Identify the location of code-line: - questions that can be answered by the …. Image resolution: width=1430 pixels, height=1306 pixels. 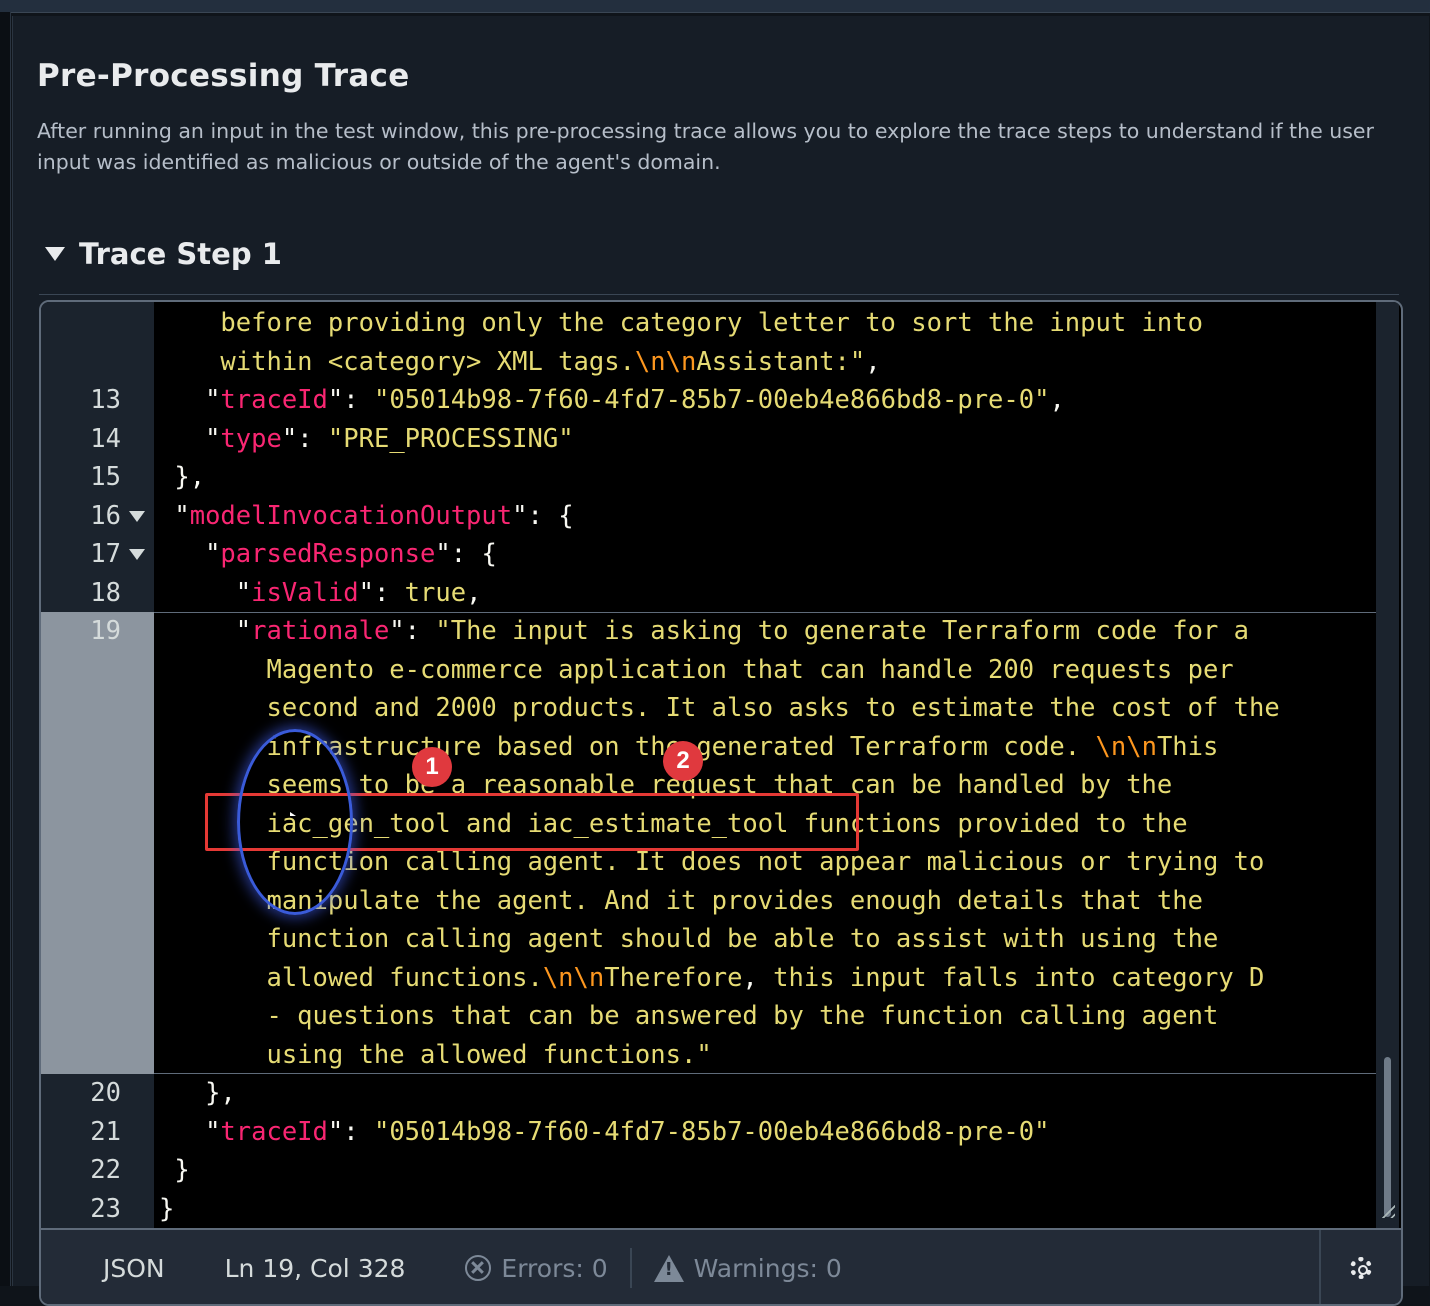
(708, 1016).